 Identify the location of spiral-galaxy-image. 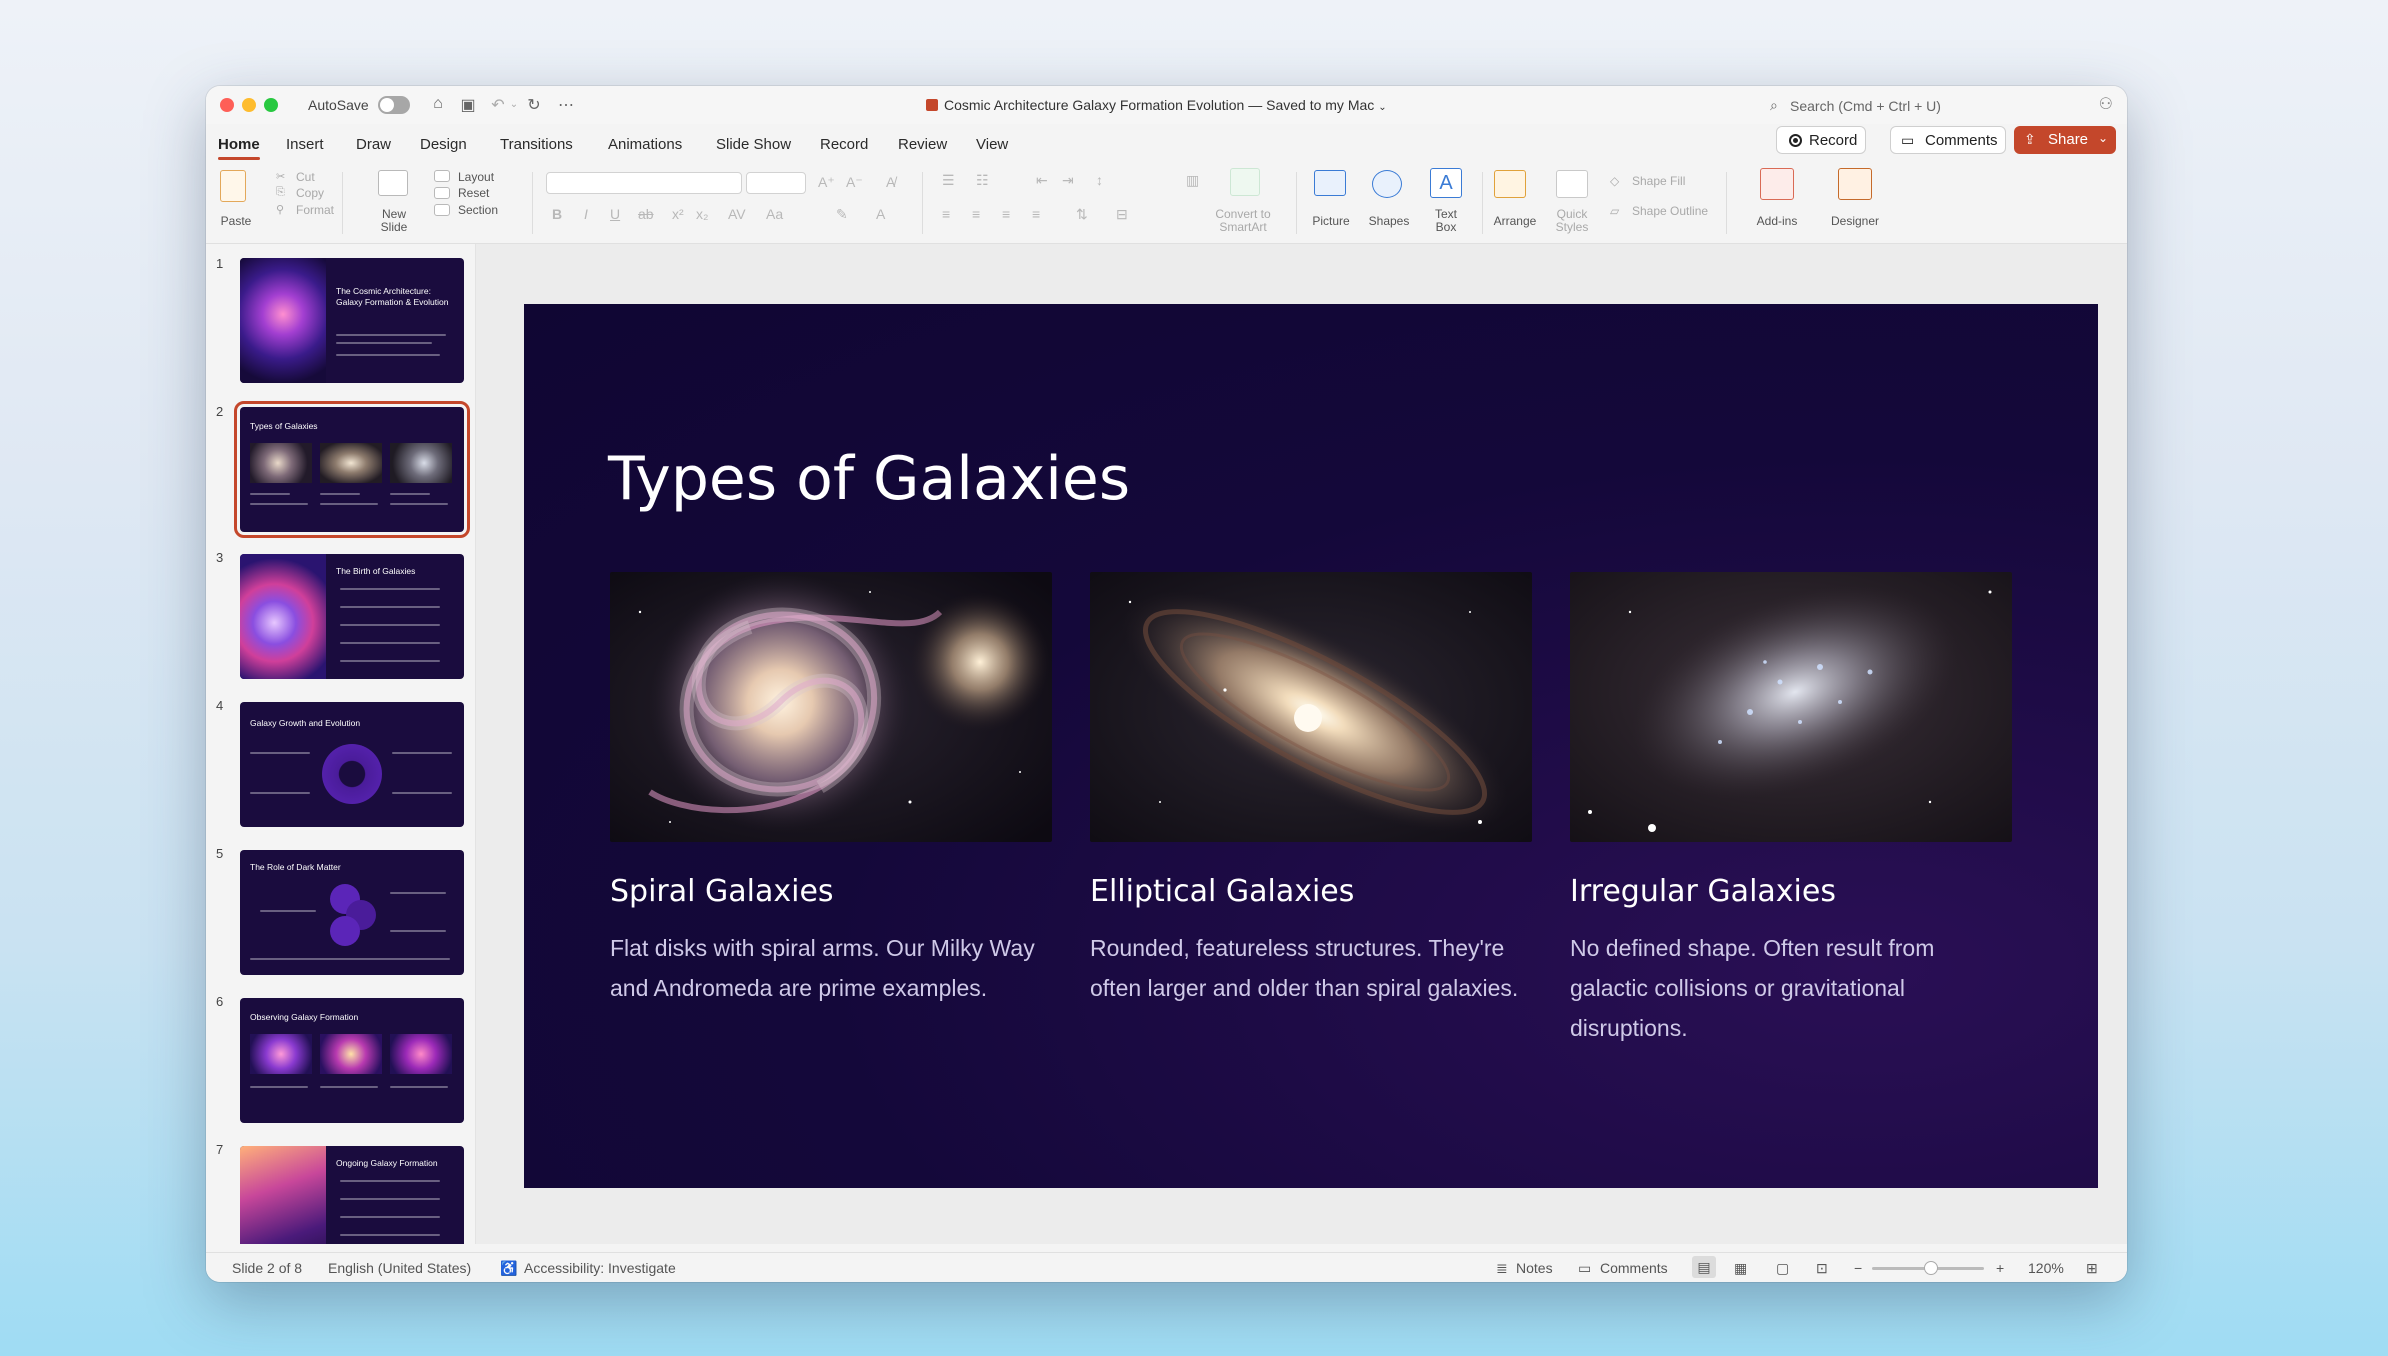
(831, 707).